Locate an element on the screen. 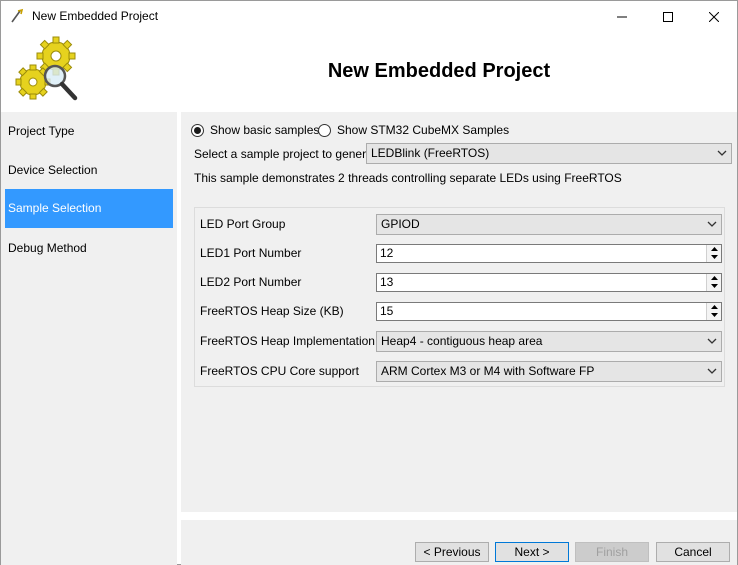 The image size is (738, 565). minimize-icon is located at coordinates (622, 16).